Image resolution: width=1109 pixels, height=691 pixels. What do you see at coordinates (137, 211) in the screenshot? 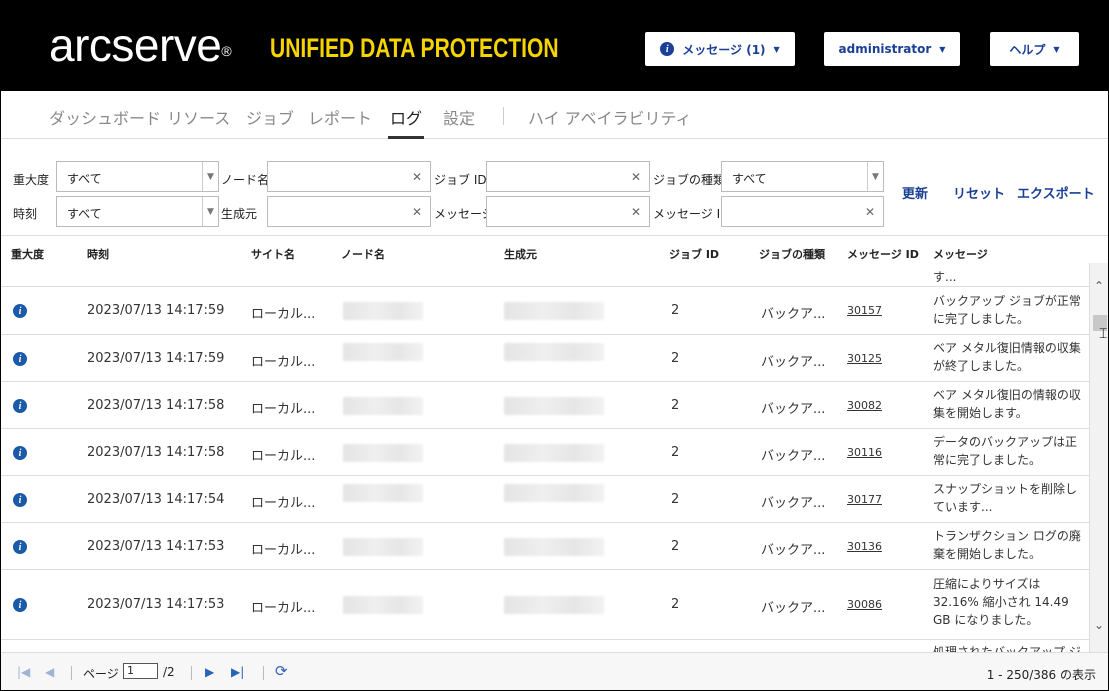
I see `time-select: すべて ▼` at bounding box center [137, 211].